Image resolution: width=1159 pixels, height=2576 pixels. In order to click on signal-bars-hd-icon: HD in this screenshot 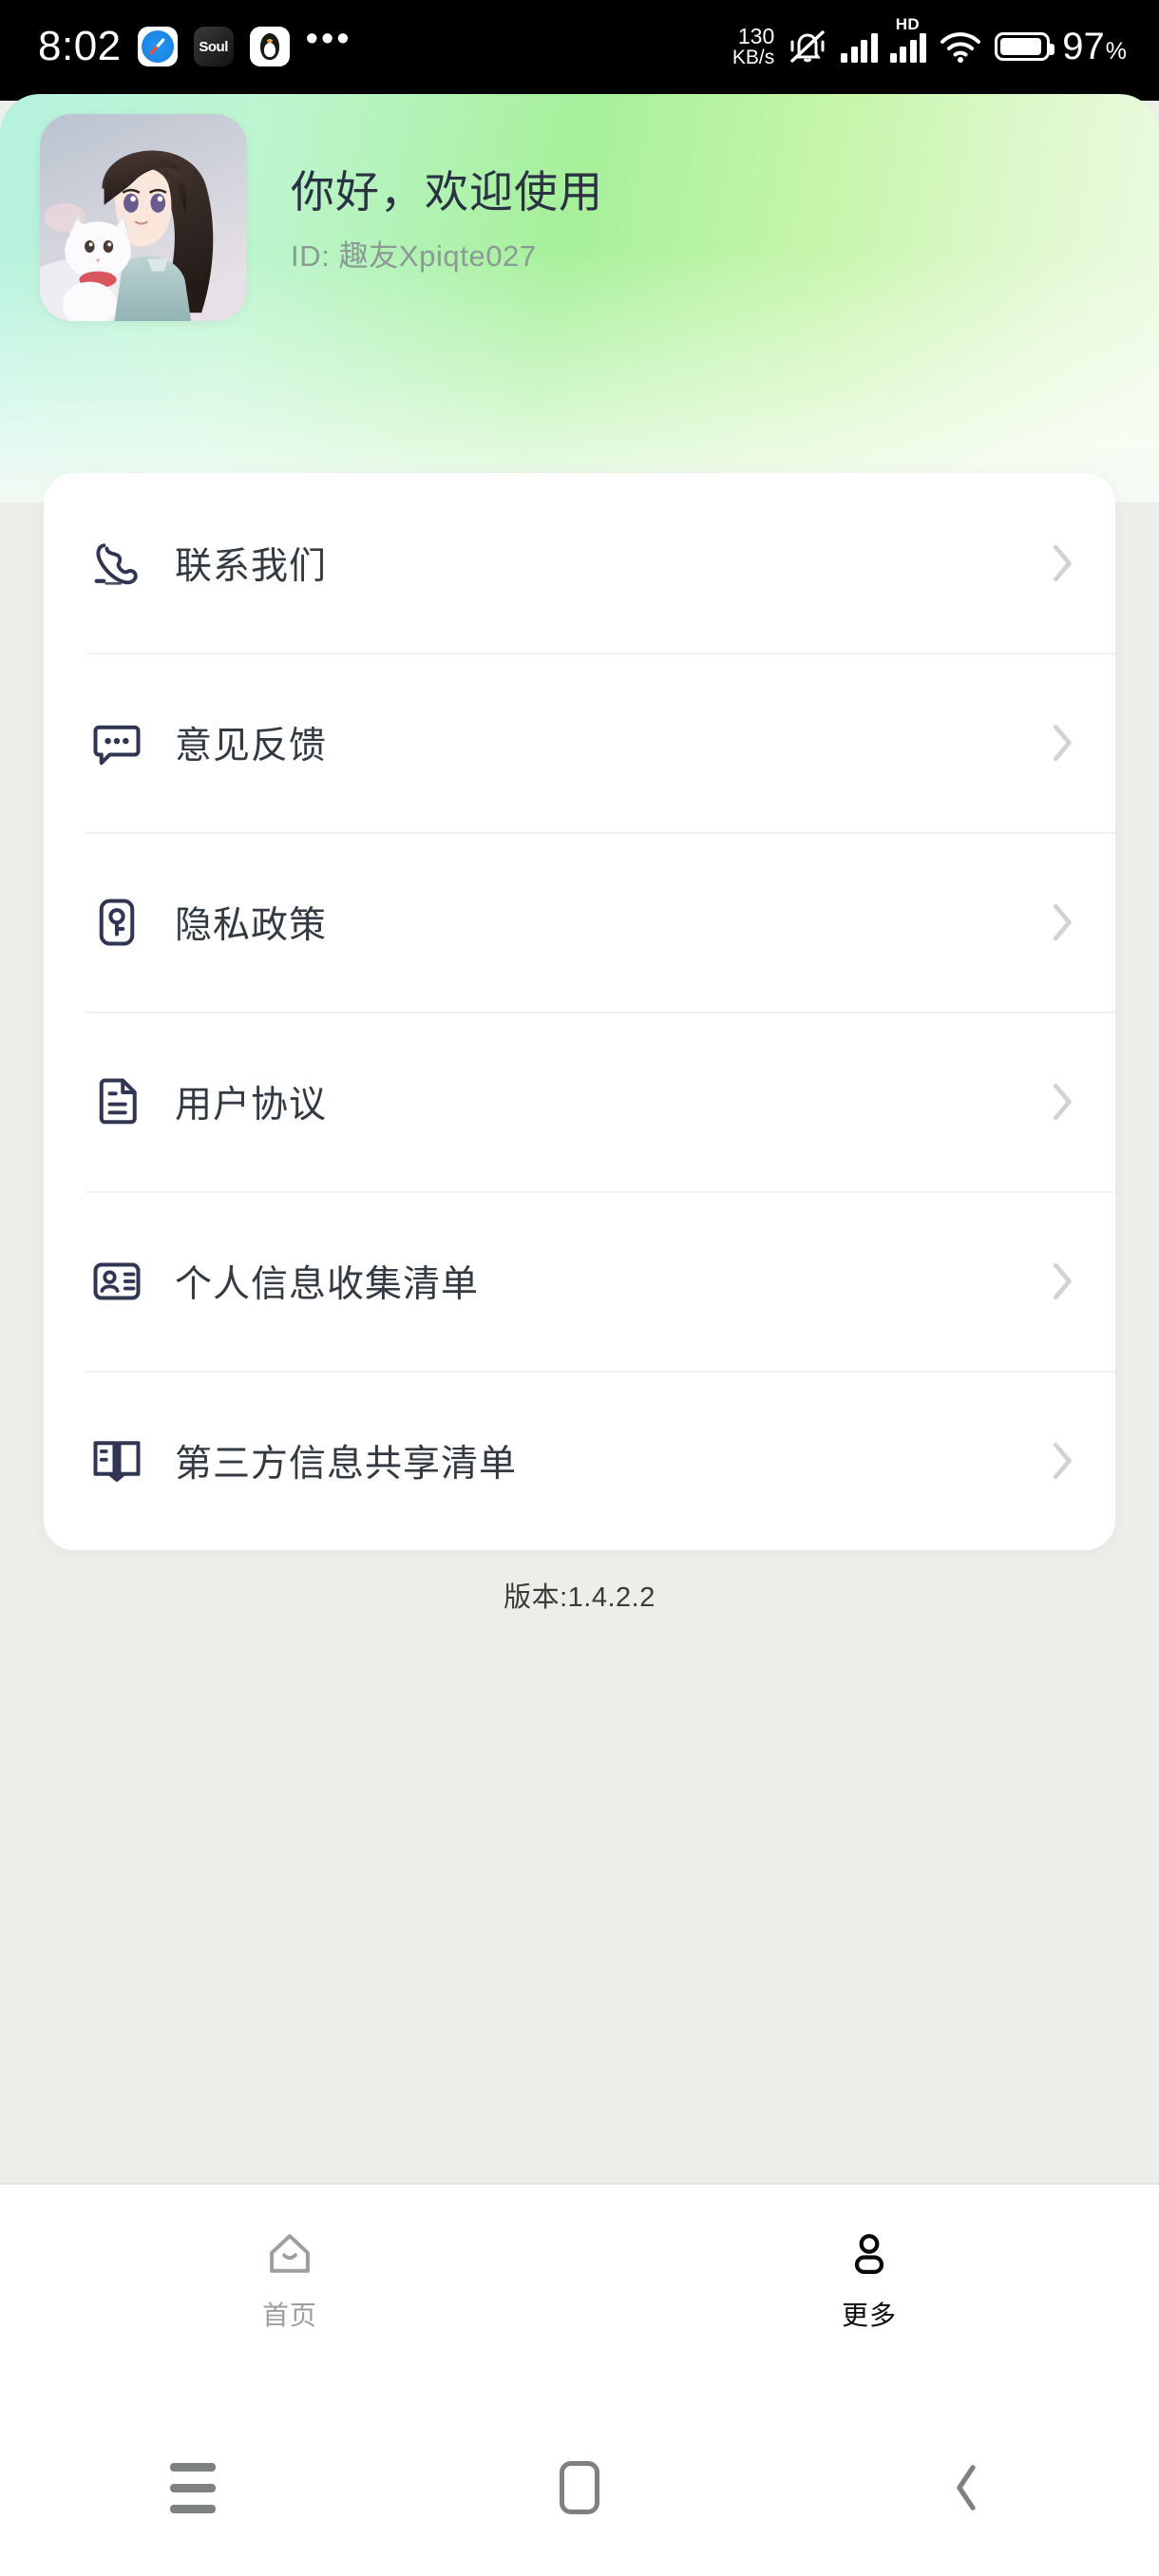, I will do `click(908, 39)`.